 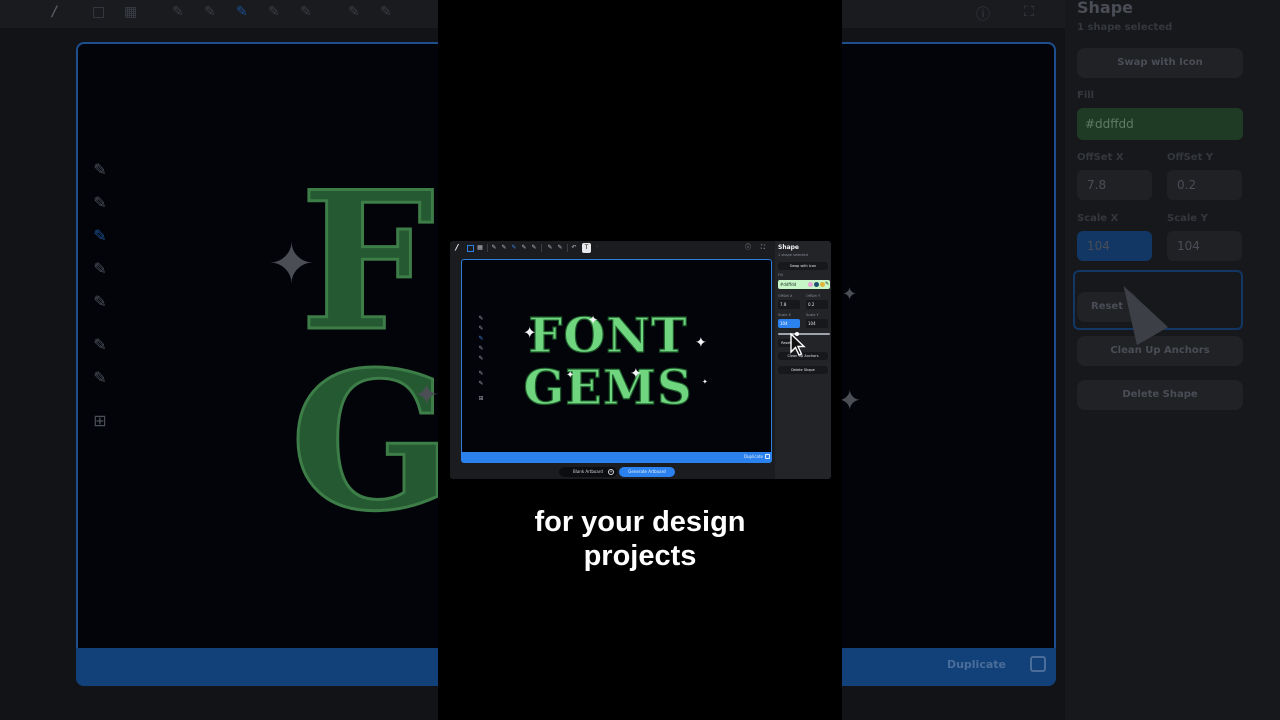 I want to click on side-pen-tool-icon: ✎, so click(x=481, y=319).